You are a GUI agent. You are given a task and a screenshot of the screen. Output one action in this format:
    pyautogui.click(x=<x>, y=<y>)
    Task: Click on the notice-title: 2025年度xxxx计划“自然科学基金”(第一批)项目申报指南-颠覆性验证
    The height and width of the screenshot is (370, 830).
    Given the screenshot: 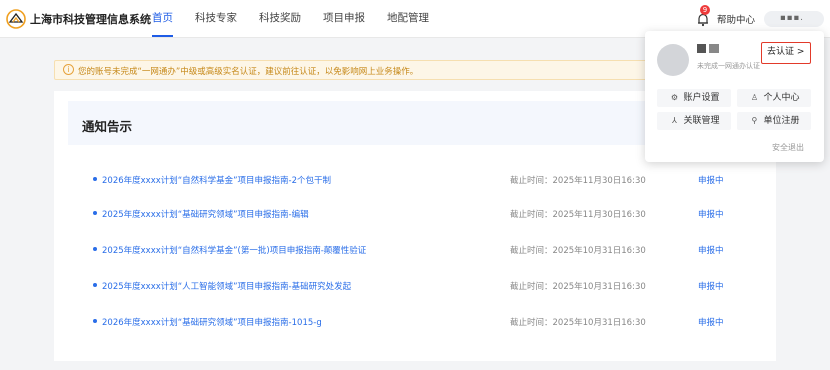 What is the action you would take?
    pyautogui.click(x=234, y=250)
    